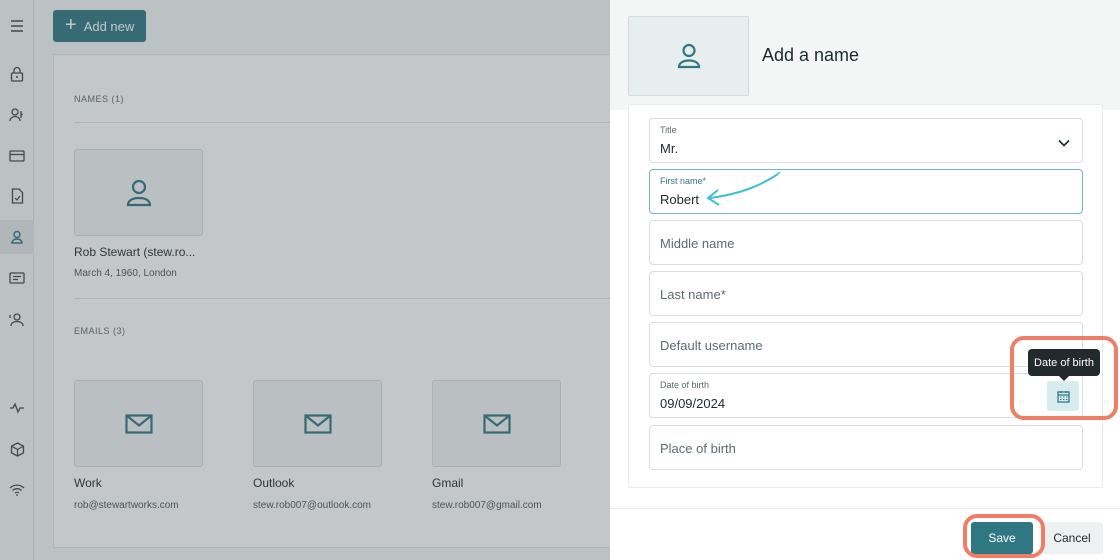 This screenshot has height=560, width=1120. Describe the element at coordinates (669, 148) in the screenshot. I see `title-value: Mr.` at that location.